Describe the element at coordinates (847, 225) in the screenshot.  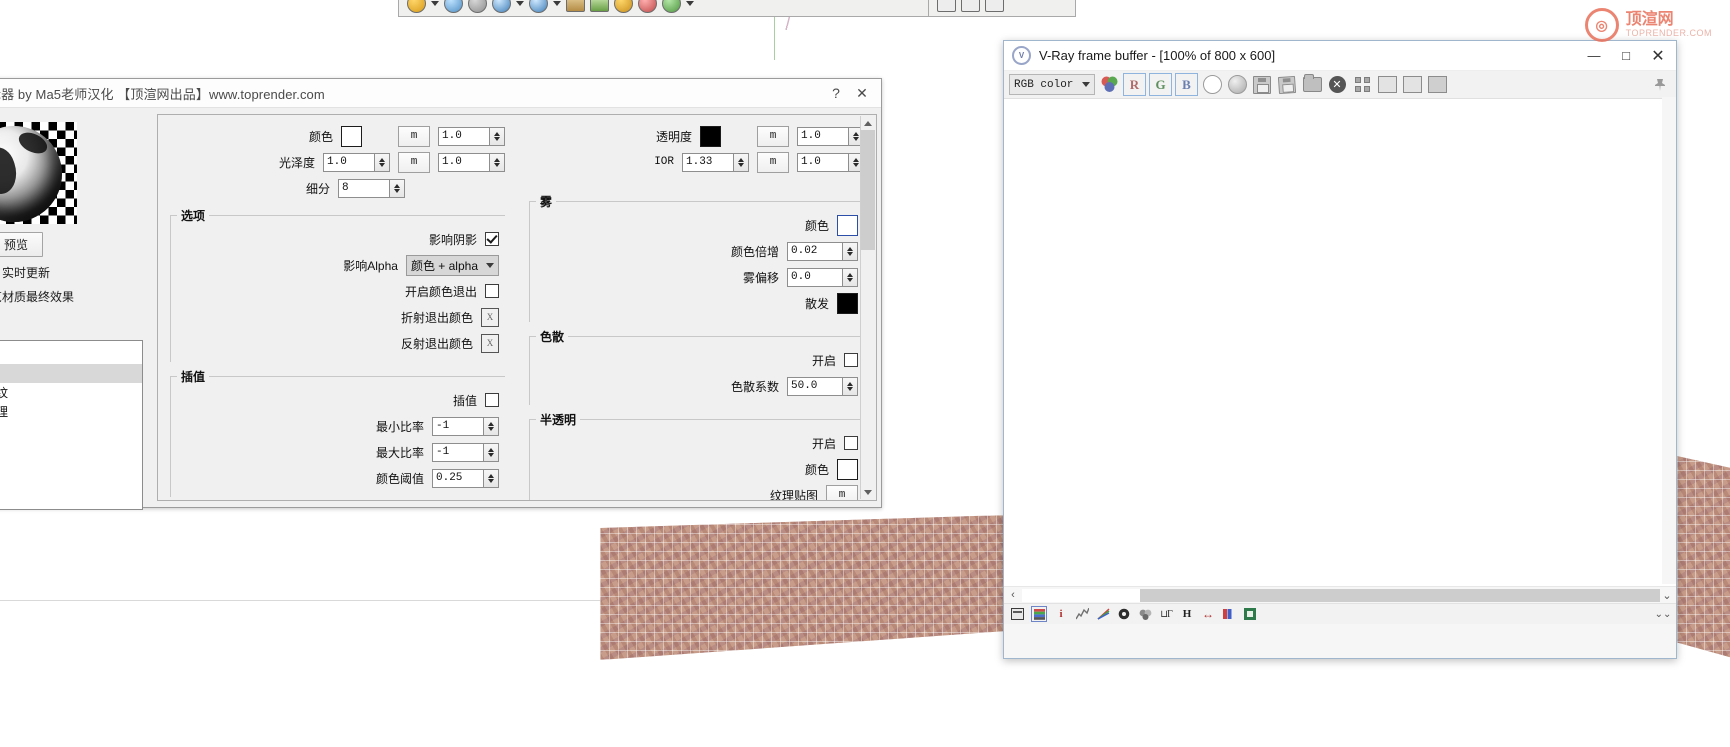
I see `fog-color-swatch` at that location.